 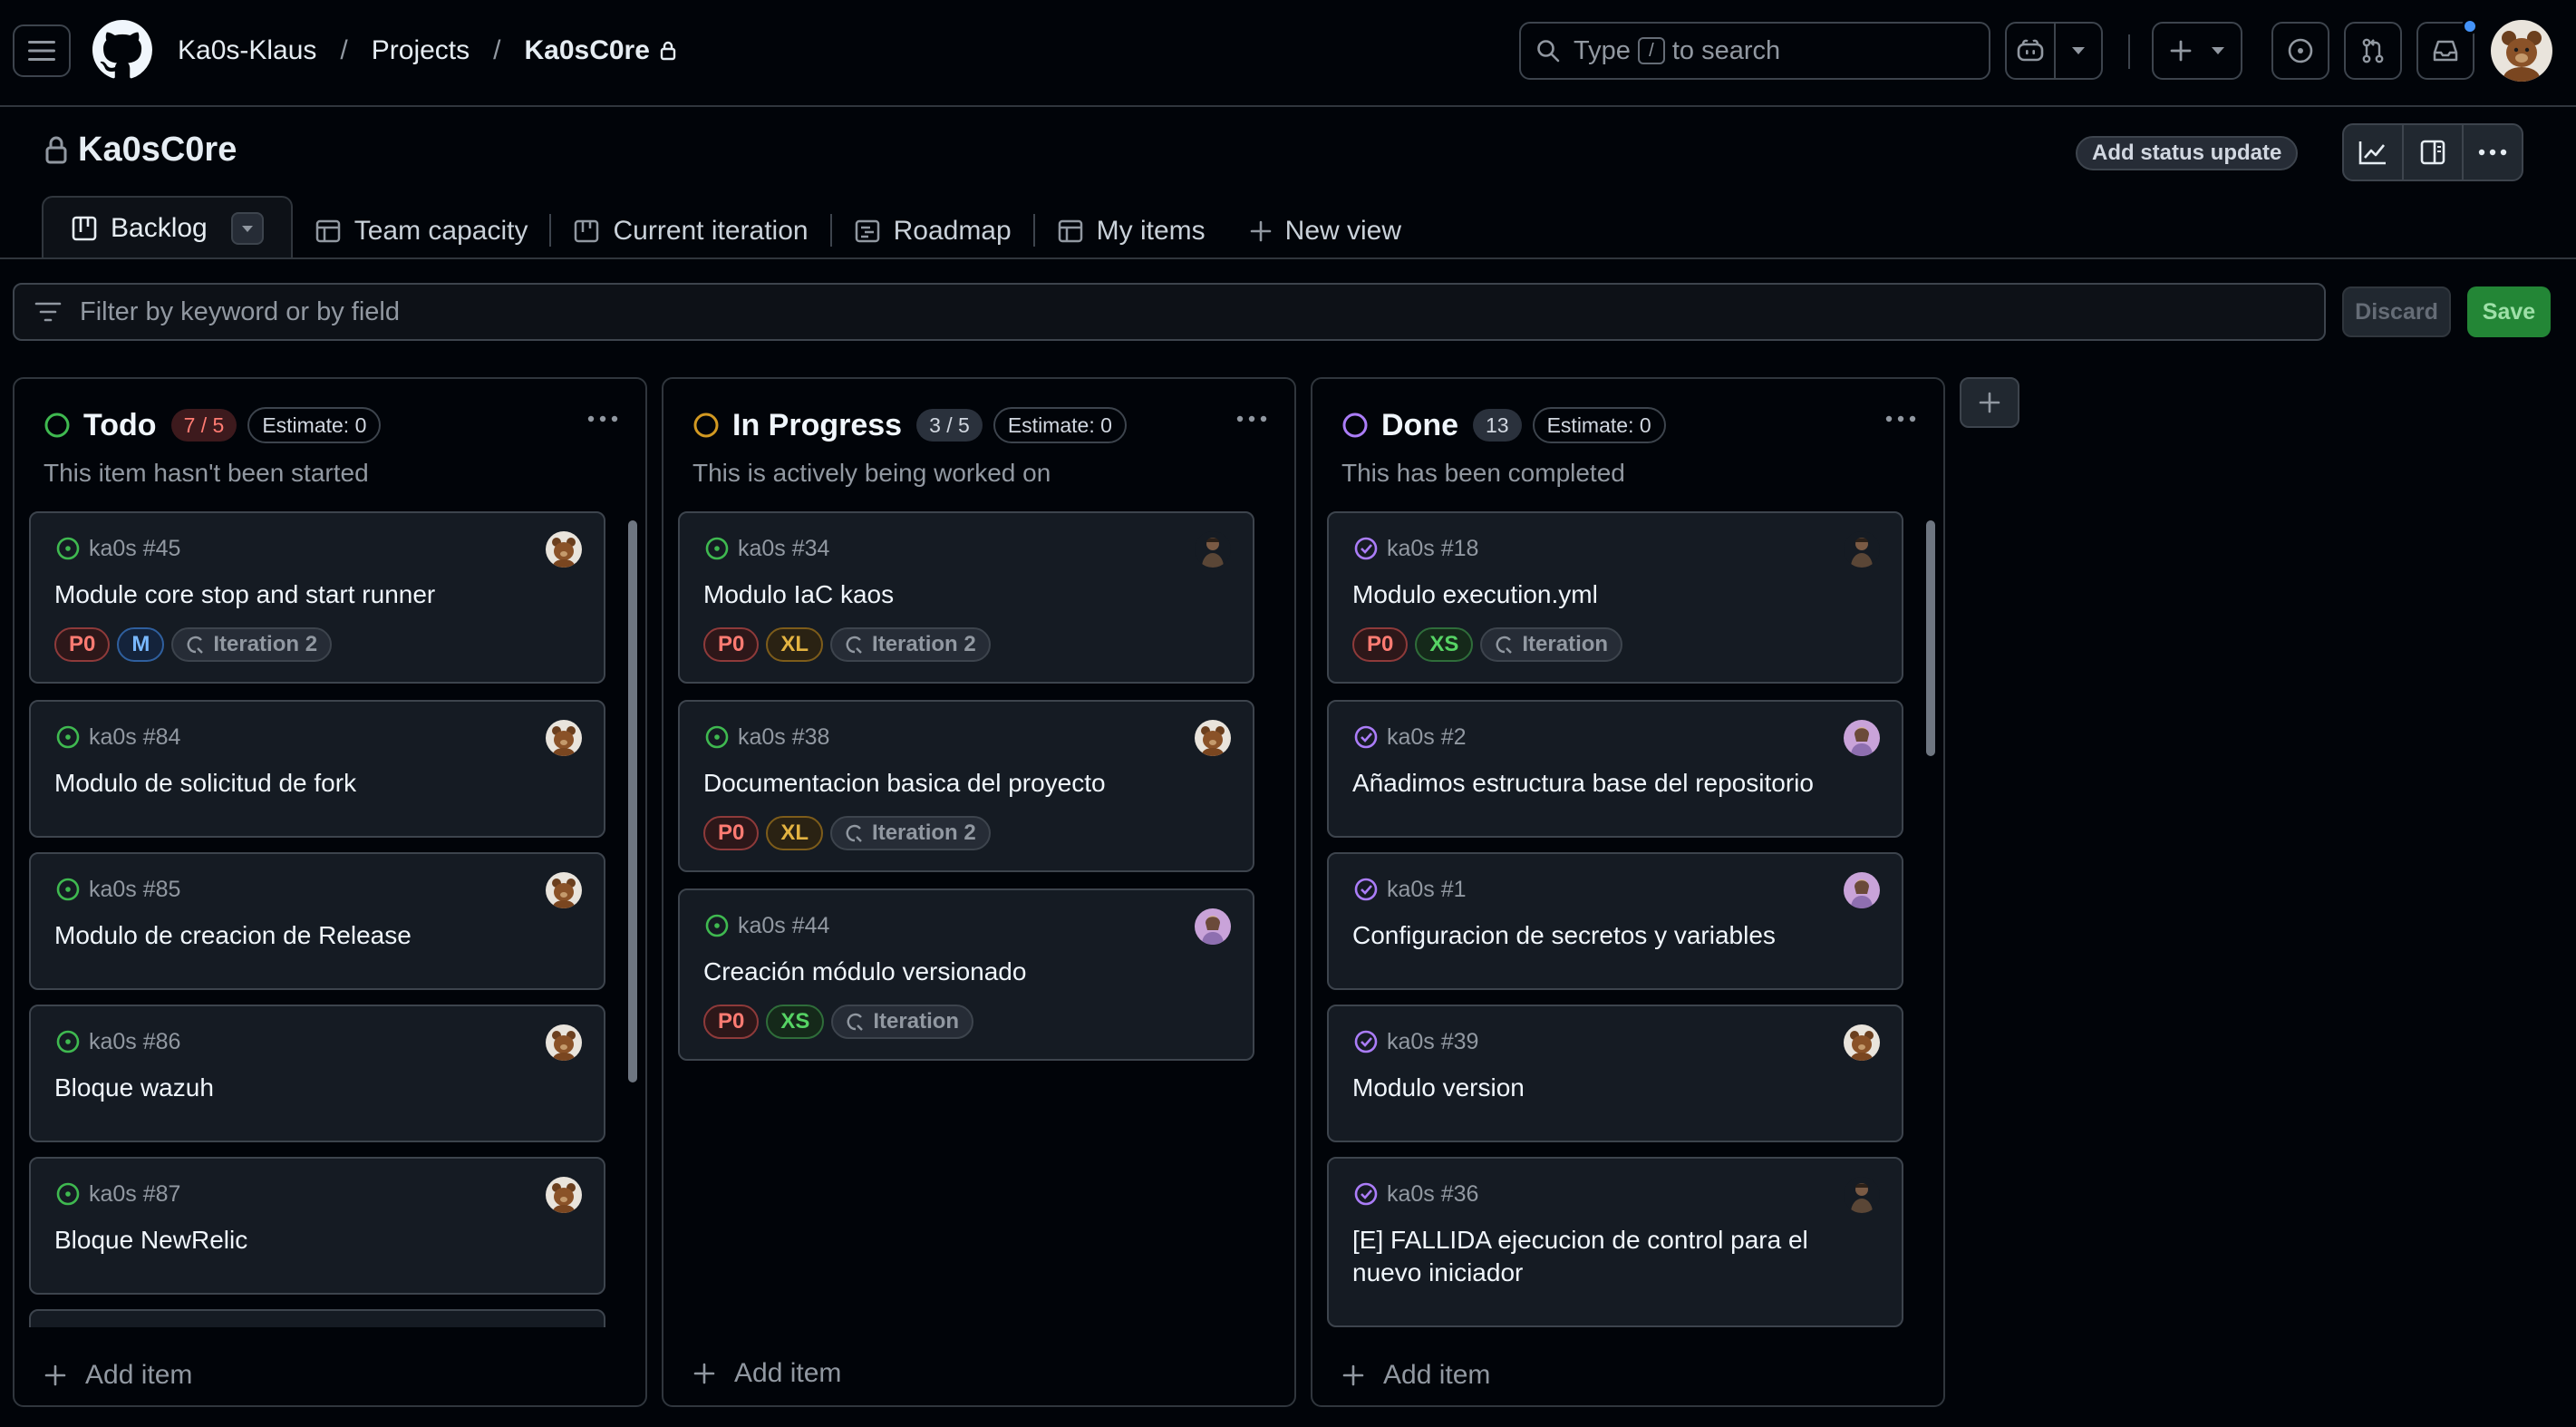 I want to click on issue-card-partial, so click(x=317, y=1318).